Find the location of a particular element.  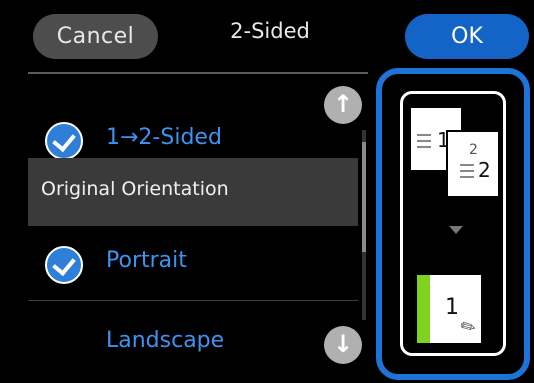

cancel-button: Cancel is located at coordinates (95, 36).